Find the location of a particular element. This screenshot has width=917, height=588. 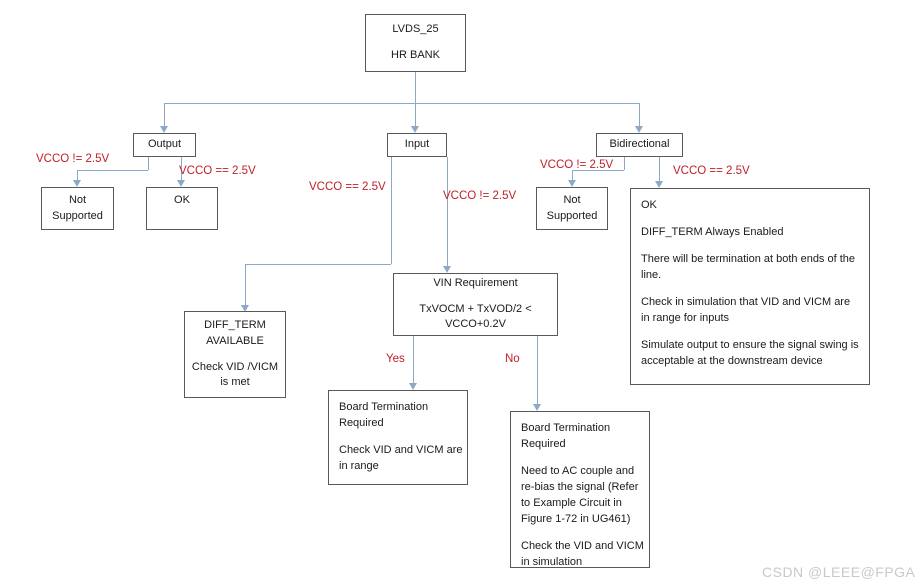

connector-vin-no is located at coordinates (537, 370).